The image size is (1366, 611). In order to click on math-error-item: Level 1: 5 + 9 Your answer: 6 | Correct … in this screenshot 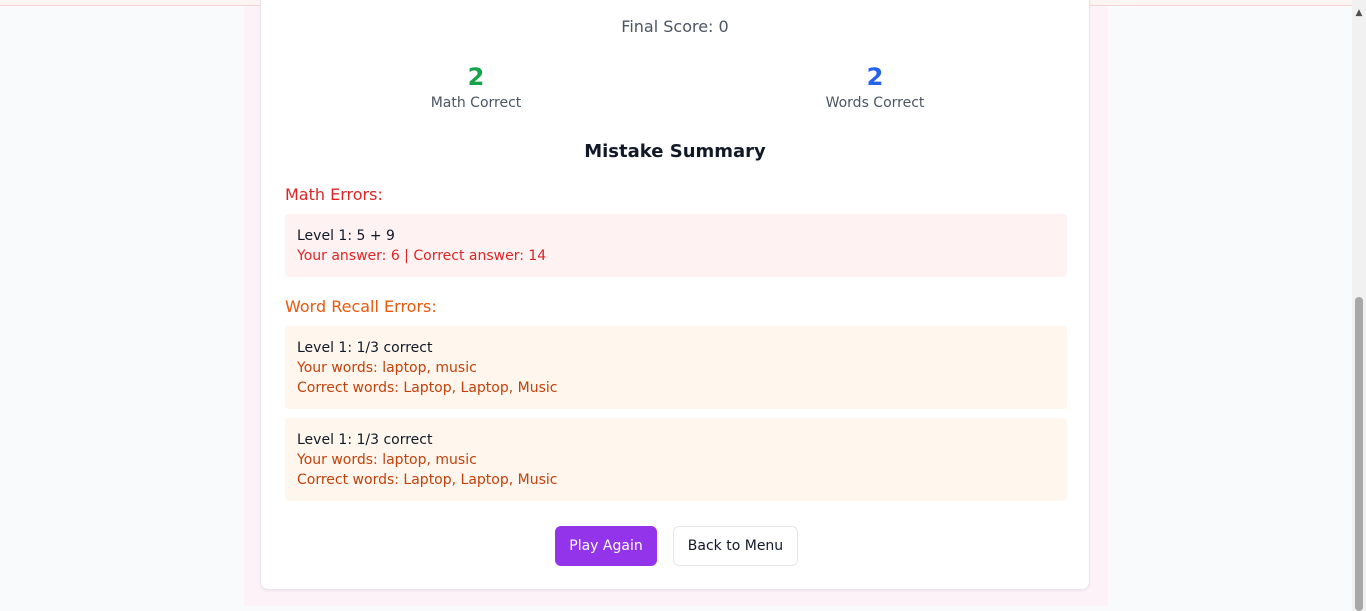, I will do `click(676, 245)`.